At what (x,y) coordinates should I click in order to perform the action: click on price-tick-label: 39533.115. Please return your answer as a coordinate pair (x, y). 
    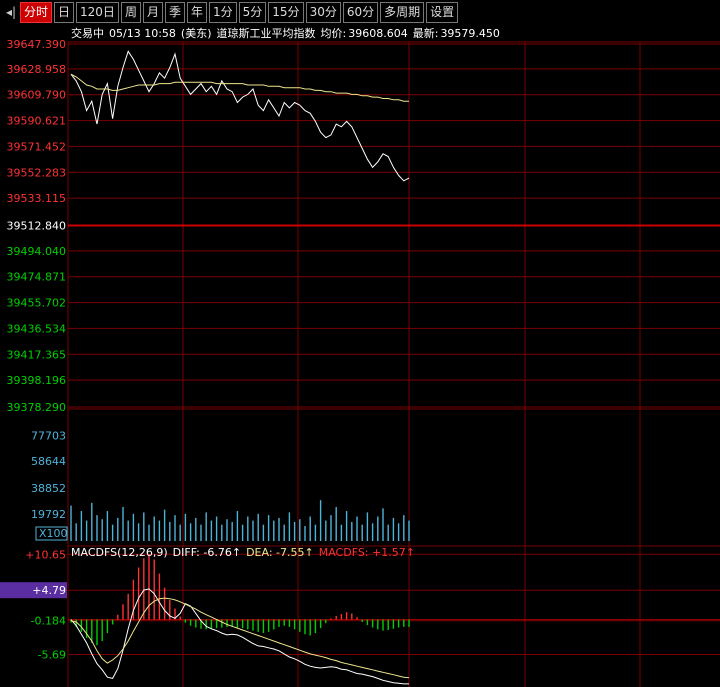
    Looking at the image, I should click on (37, 198).